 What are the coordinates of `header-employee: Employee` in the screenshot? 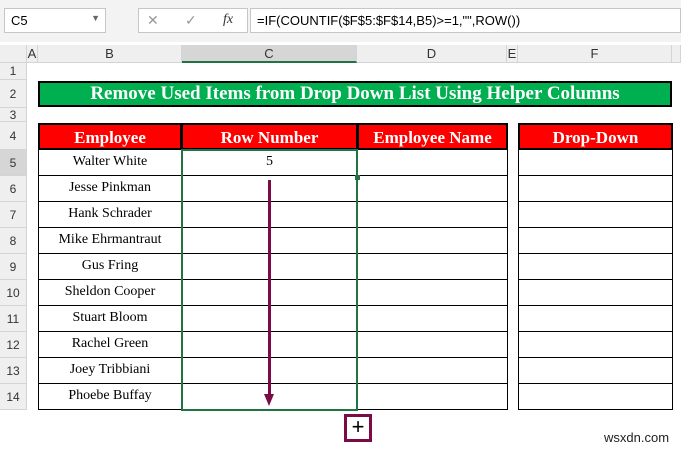 It's located at (110, 136).